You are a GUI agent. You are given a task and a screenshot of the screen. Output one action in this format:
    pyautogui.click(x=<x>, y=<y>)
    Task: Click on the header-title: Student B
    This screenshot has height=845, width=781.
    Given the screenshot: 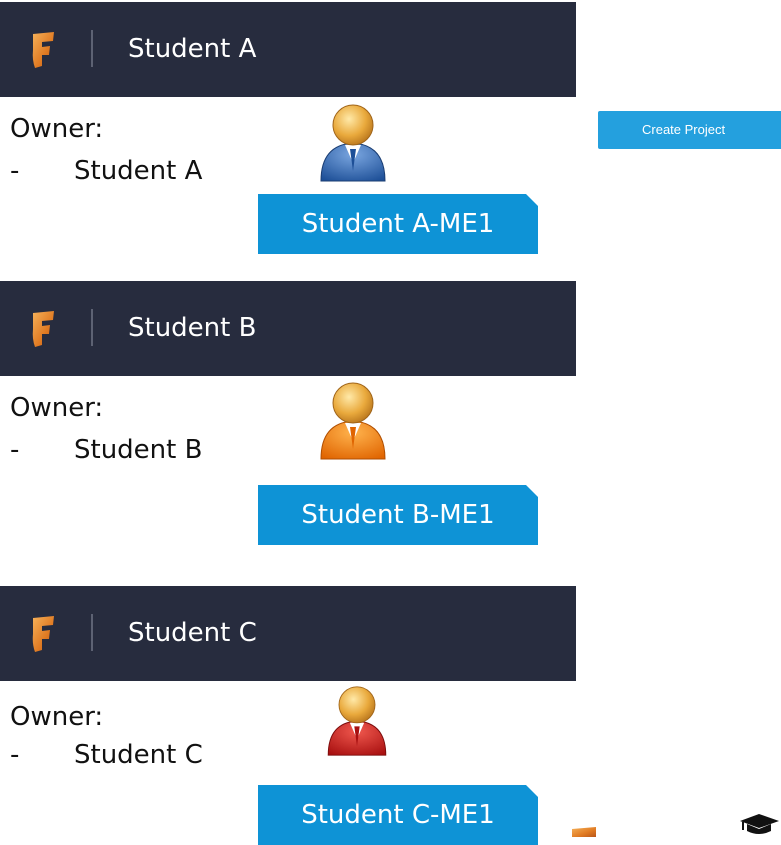 What is the action you would take?
    pyautogui.click(x=192, y=328)
    